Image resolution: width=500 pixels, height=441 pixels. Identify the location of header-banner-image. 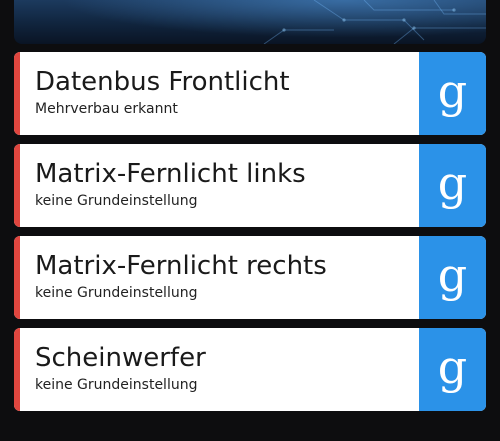
(250, 22).